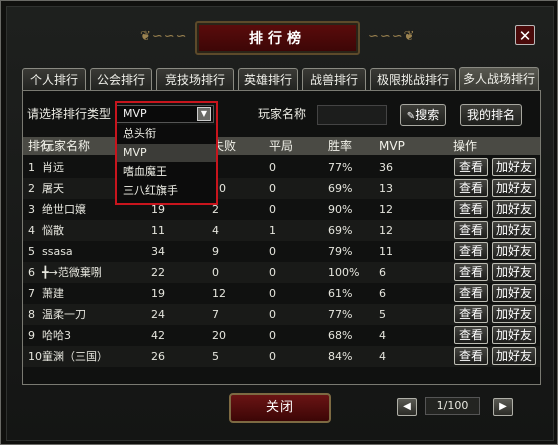 This screenshot has height=447, width=560. Describe the element at coordinates (427, 115) in the screenshot. I see `search-button-label: 搜索` at that location.